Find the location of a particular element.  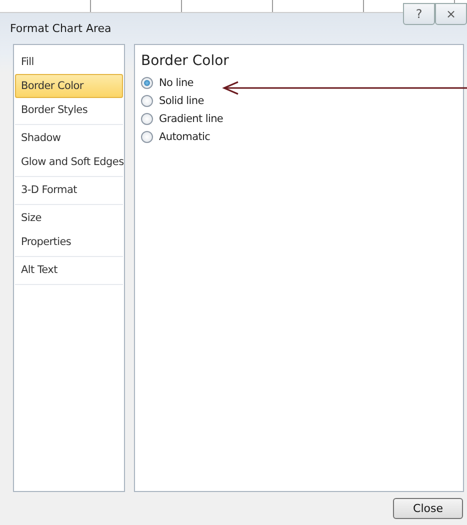

window-title: Format Chart Area is located at coordinates (61, 28).